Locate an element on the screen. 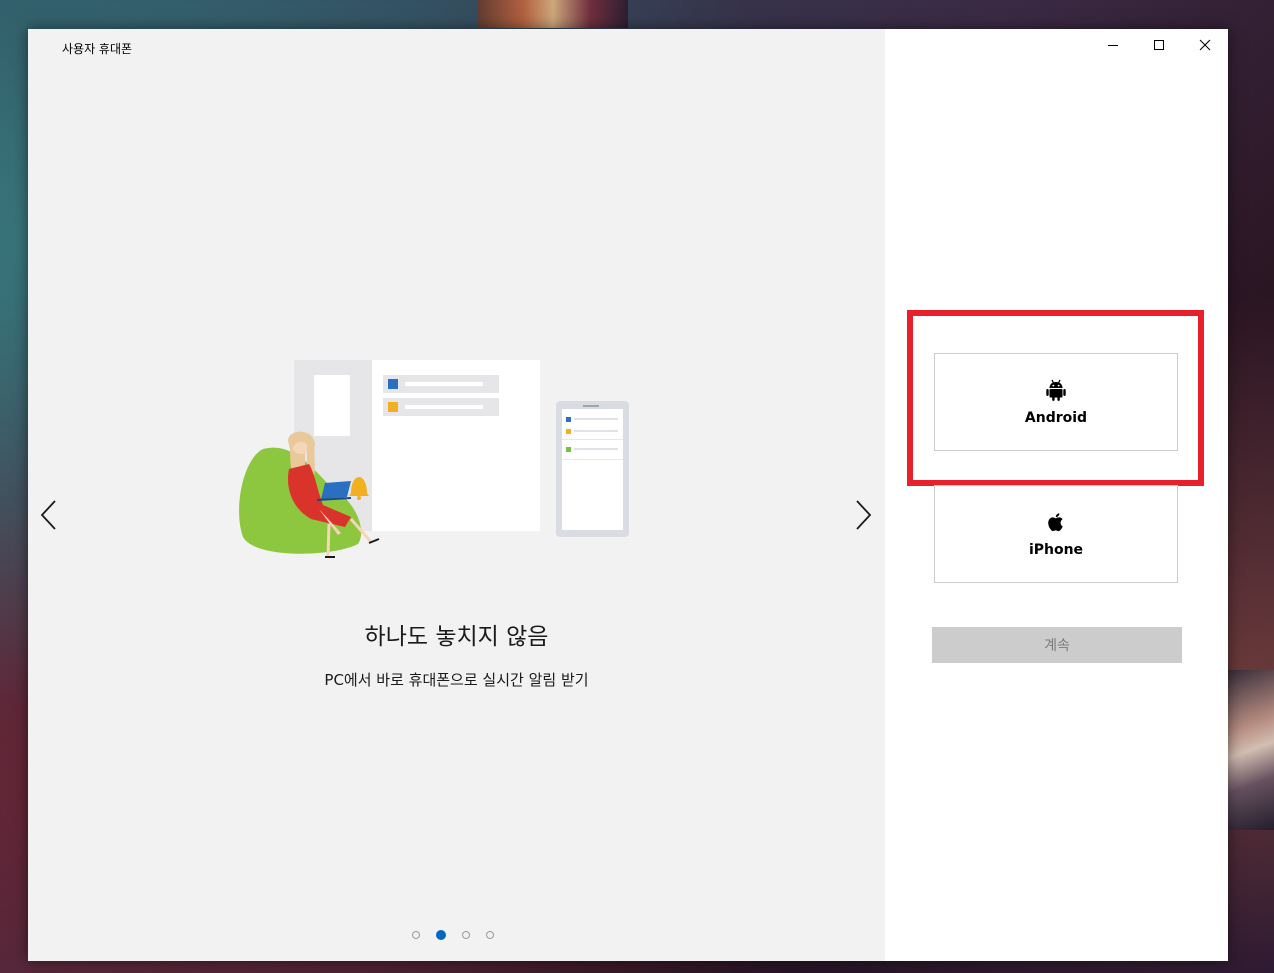 This screenshot has width=1274, height=973. wallpaper-streak-right is located at coordinates (1251, 750).